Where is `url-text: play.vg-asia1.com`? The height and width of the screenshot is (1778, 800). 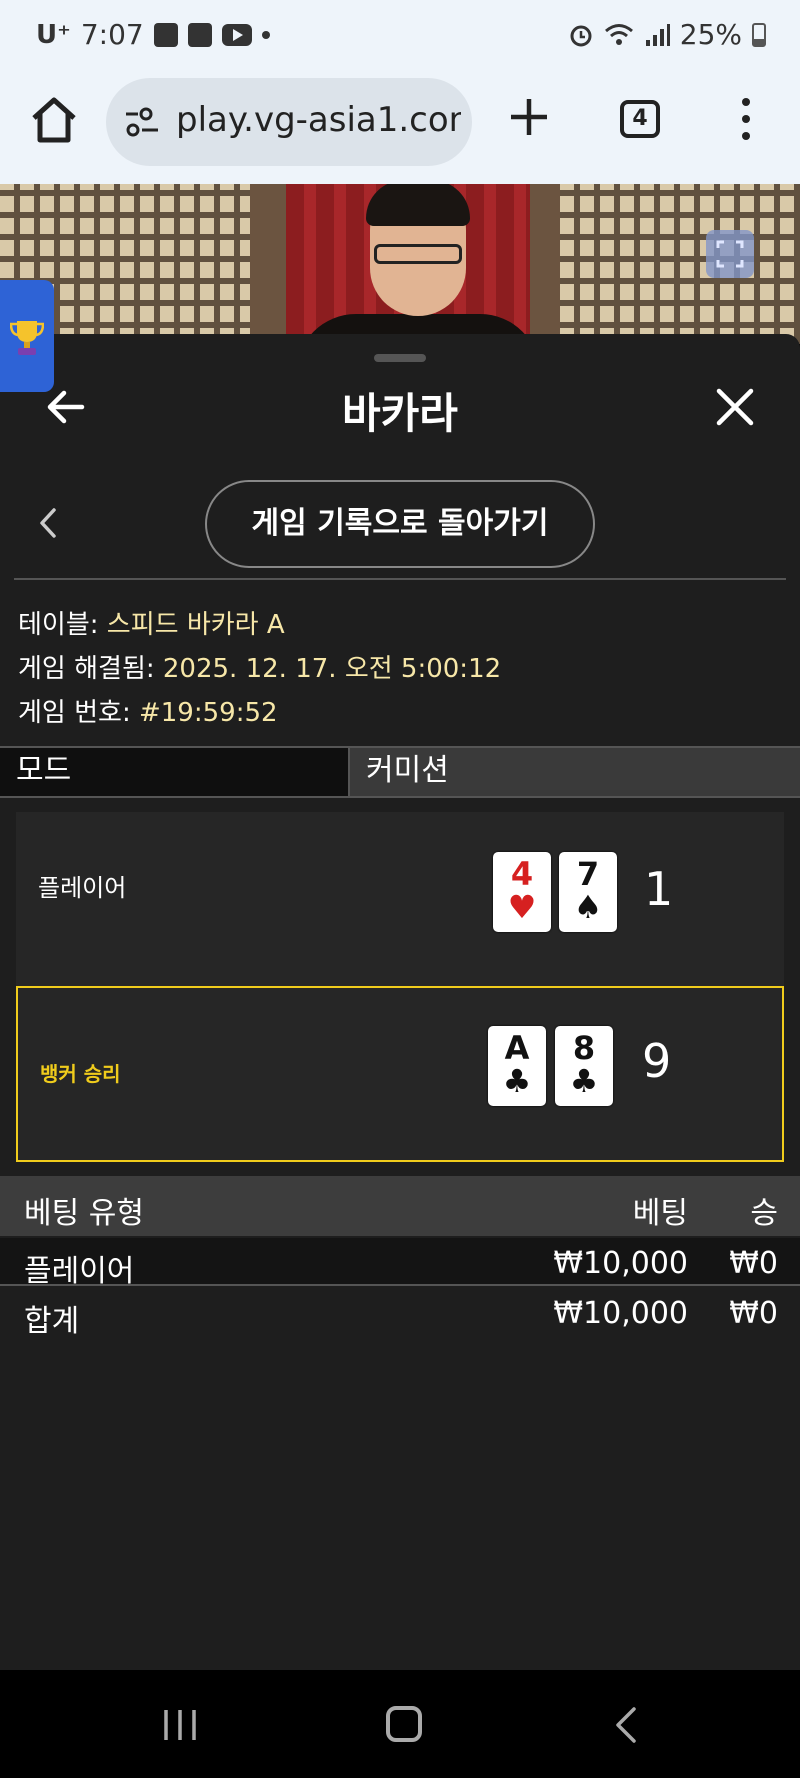 url-text: play.vg-asia1.com is located at coordinates (318, 120).